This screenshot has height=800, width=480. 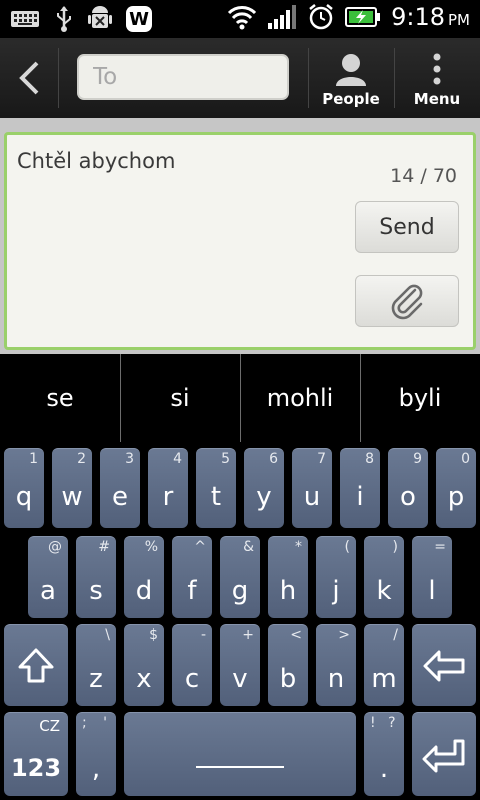 I want to click on key-i: 8i, so click(x=360, y=488).